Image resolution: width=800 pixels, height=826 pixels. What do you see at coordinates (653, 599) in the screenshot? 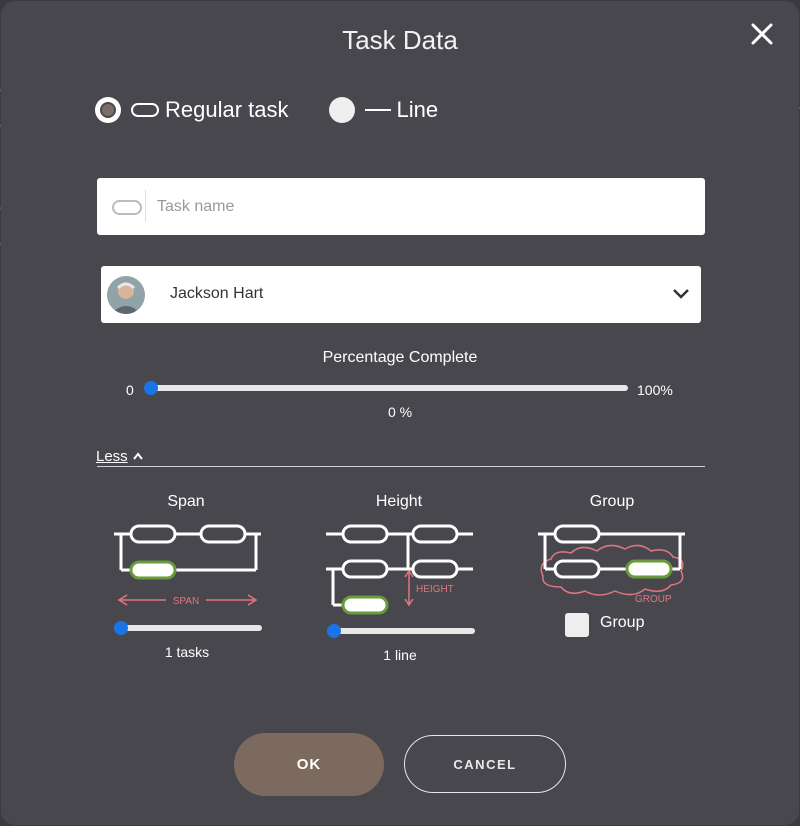
I see `group-diagram-label: GROUP` at bounding box center [653, 599].